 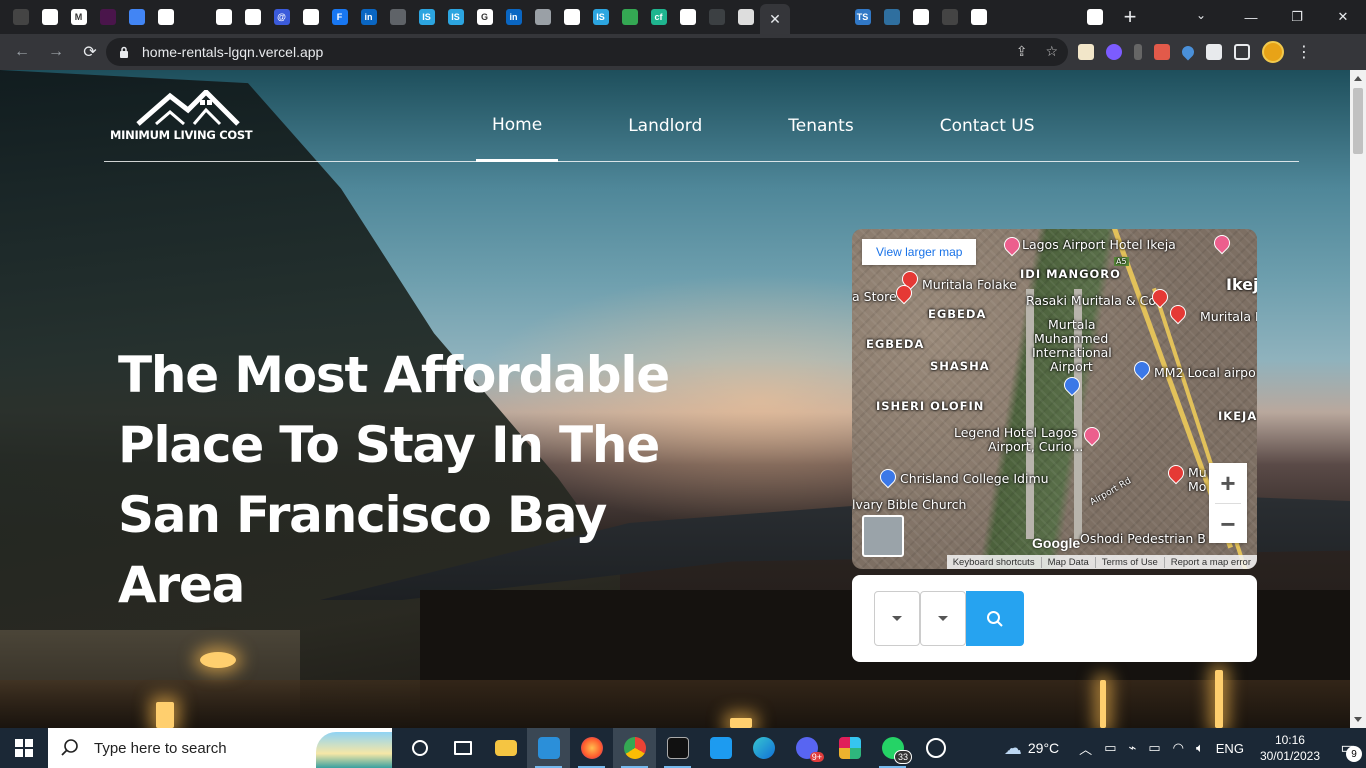 I want to click on minimize-button: —, so click(x=1251, y=17).